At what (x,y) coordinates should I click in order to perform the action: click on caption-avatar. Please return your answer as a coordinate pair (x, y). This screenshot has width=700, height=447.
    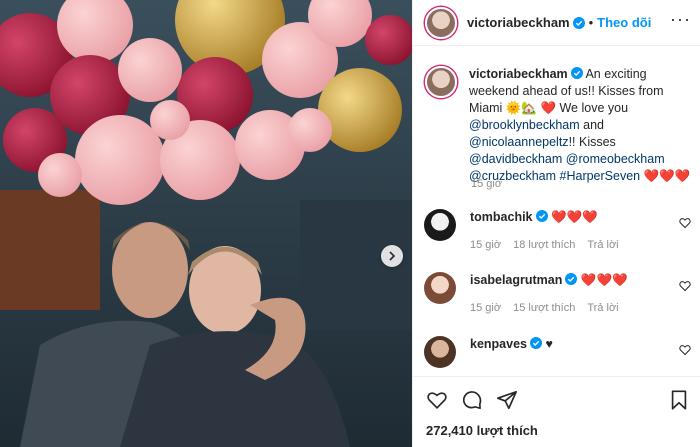
    Looking at the image, I should click on (441, 82).